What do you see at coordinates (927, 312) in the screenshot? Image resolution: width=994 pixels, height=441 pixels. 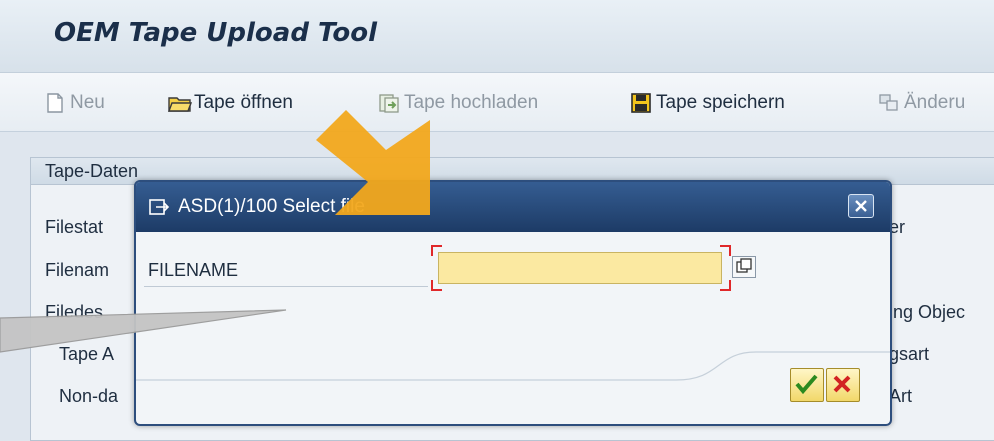 I see `field-label-right-2: ing Objec` at bounding box center [927, 312].